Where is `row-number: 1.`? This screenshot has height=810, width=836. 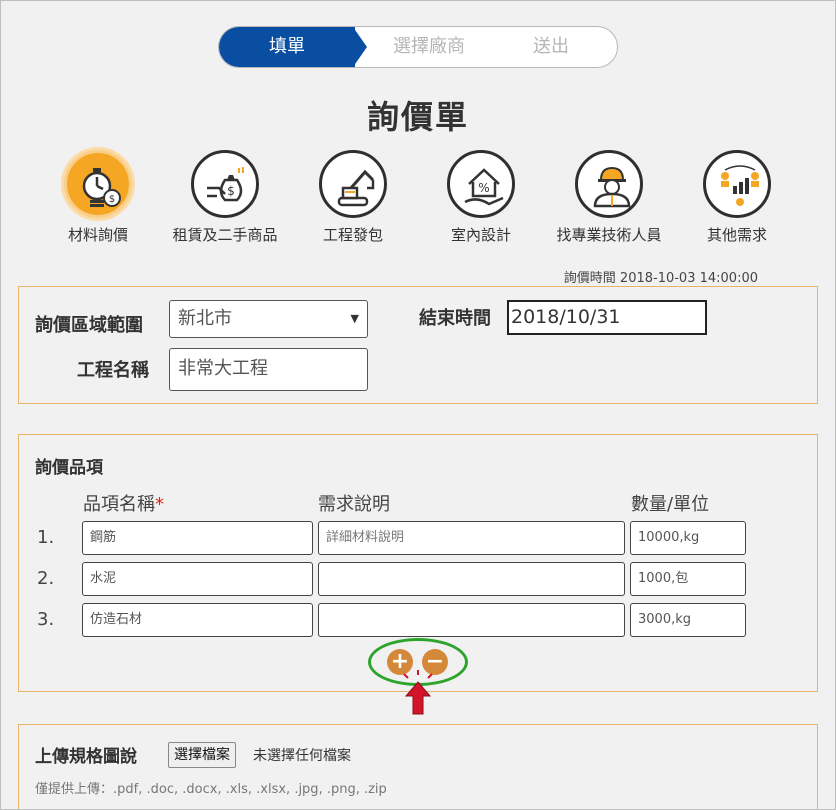 row-number: 1. is located at coordinates (46, 537).